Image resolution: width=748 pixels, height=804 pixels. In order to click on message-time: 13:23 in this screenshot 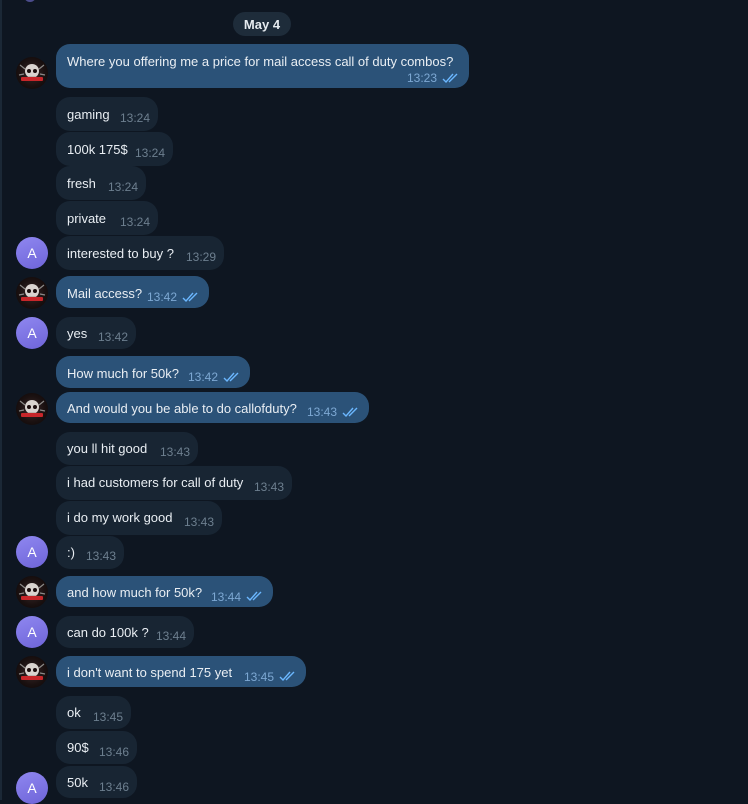, I will do `click(421, 78)`.